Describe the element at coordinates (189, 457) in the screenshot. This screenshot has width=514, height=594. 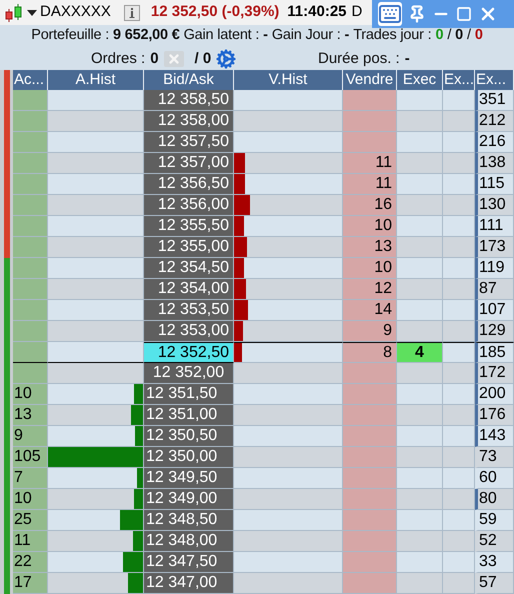
I see `price-cell: 12 350,00` at that location.